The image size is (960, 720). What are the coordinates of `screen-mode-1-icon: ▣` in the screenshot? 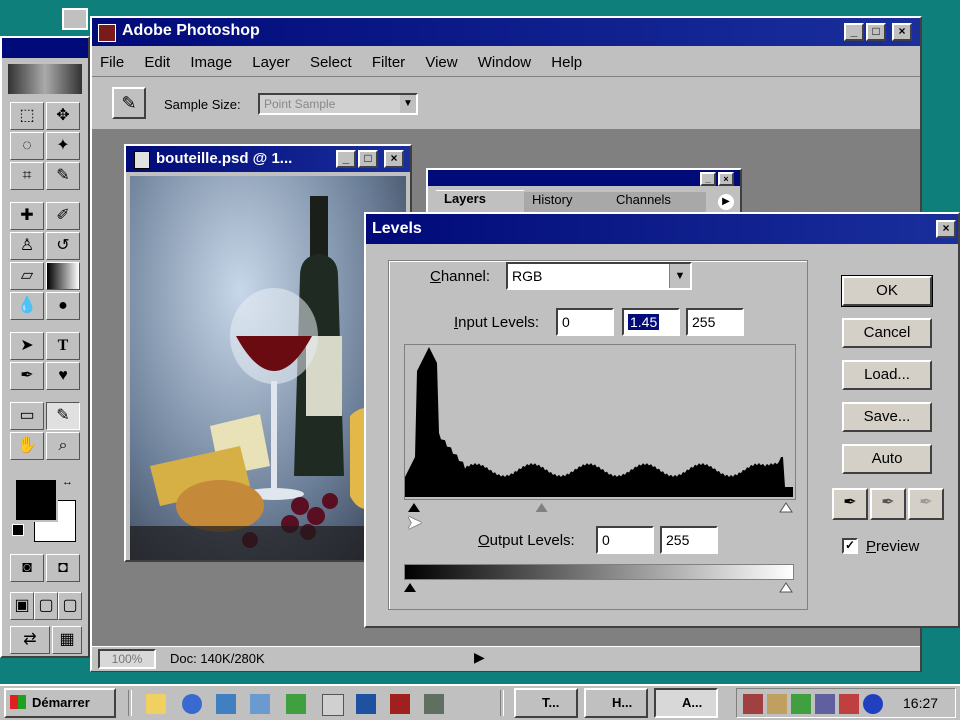 It's located at (22, 606).